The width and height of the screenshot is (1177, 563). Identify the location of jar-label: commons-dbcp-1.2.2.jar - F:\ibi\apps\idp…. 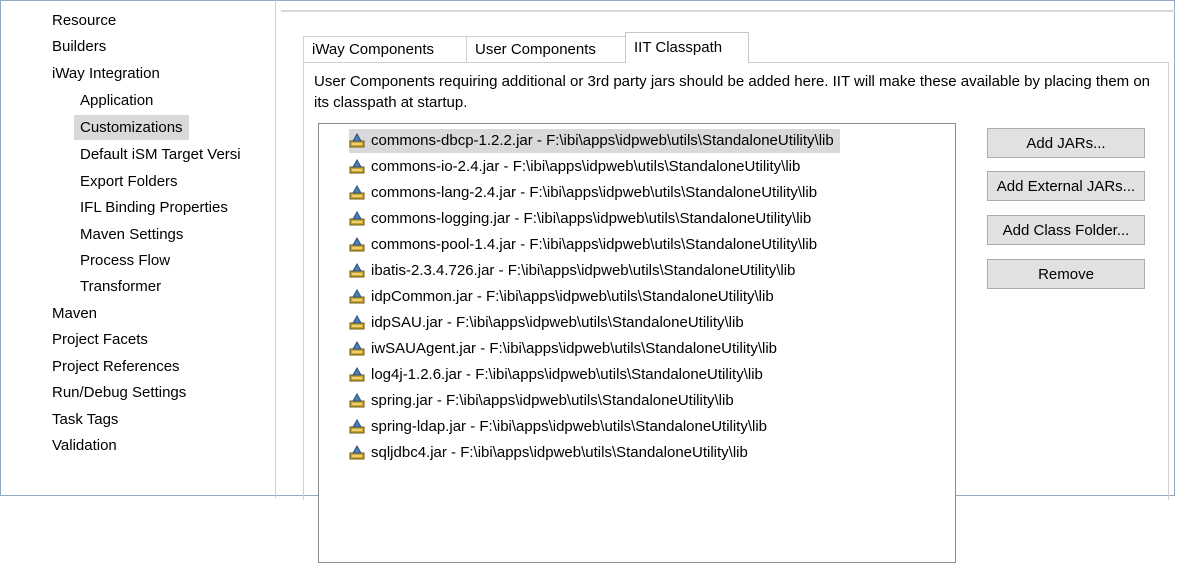
(602, 140).